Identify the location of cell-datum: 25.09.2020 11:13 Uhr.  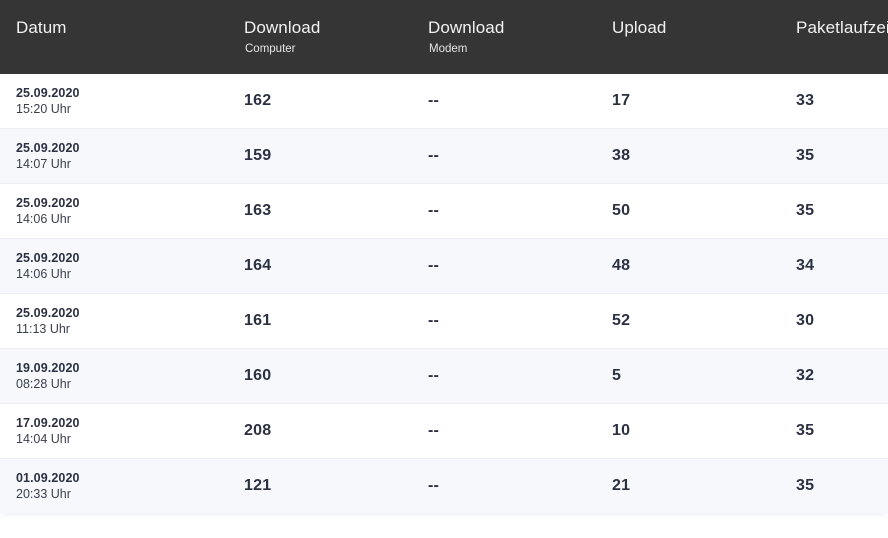
(48, 321).